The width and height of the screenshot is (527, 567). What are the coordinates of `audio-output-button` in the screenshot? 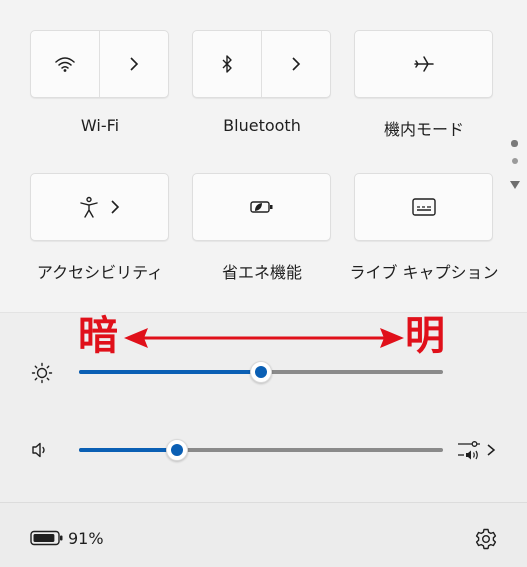 It's located at (479, 450).